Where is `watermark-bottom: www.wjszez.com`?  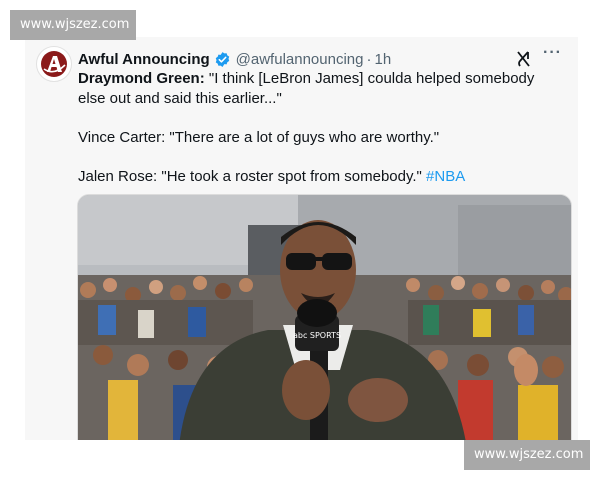 watermark-bottom: www.wjszez.com is located at coordinates (527, 455).